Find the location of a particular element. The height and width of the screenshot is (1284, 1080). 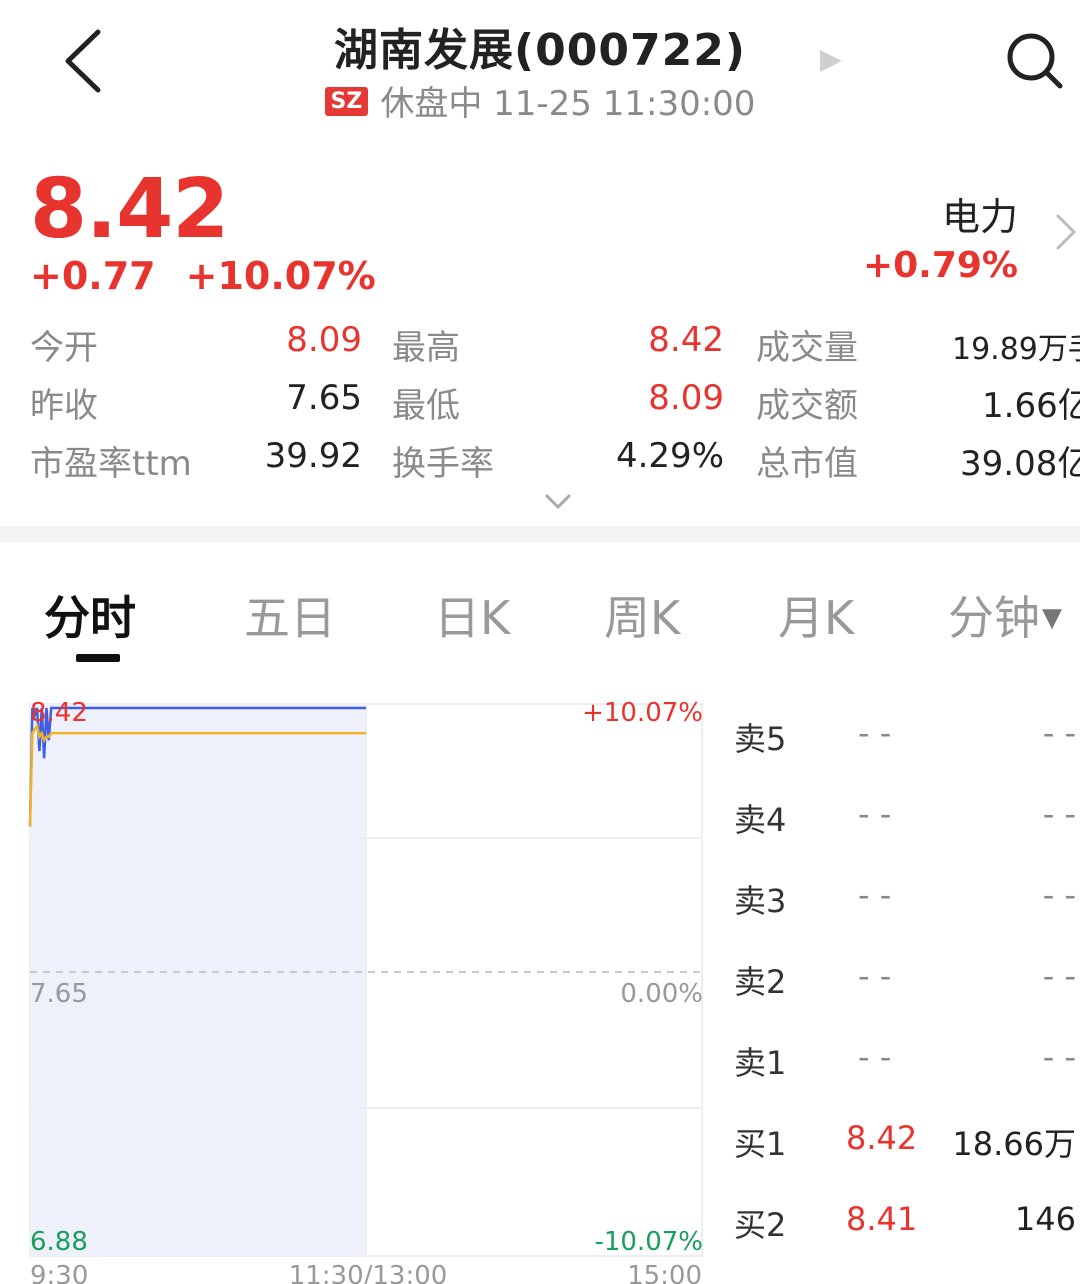

stat-label: 换手率 is located at coordinates (443, 464).